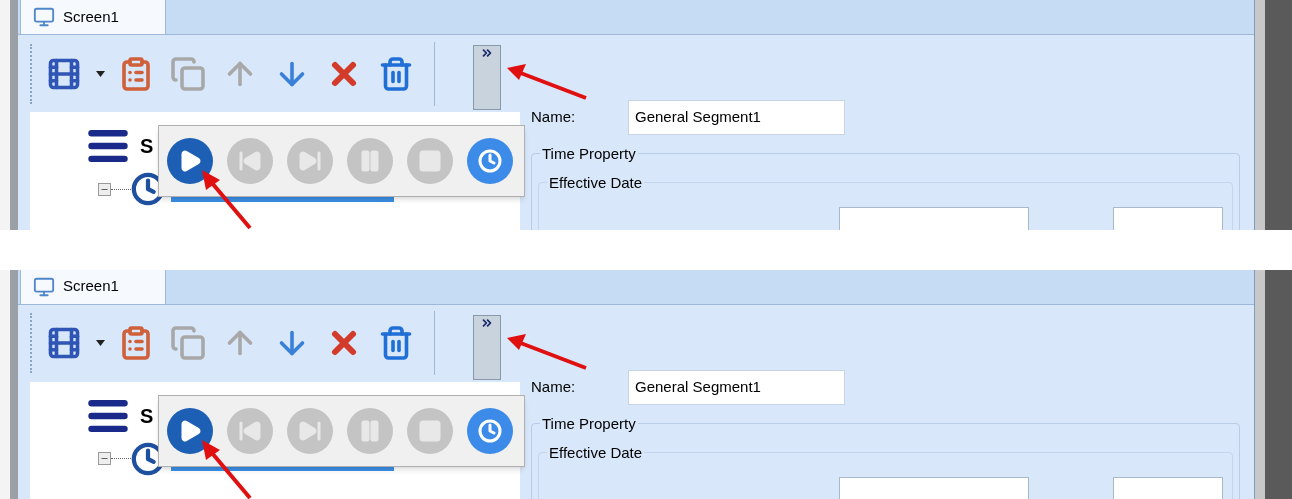  I want to click on double-chevron-icon, so click(487, 53).